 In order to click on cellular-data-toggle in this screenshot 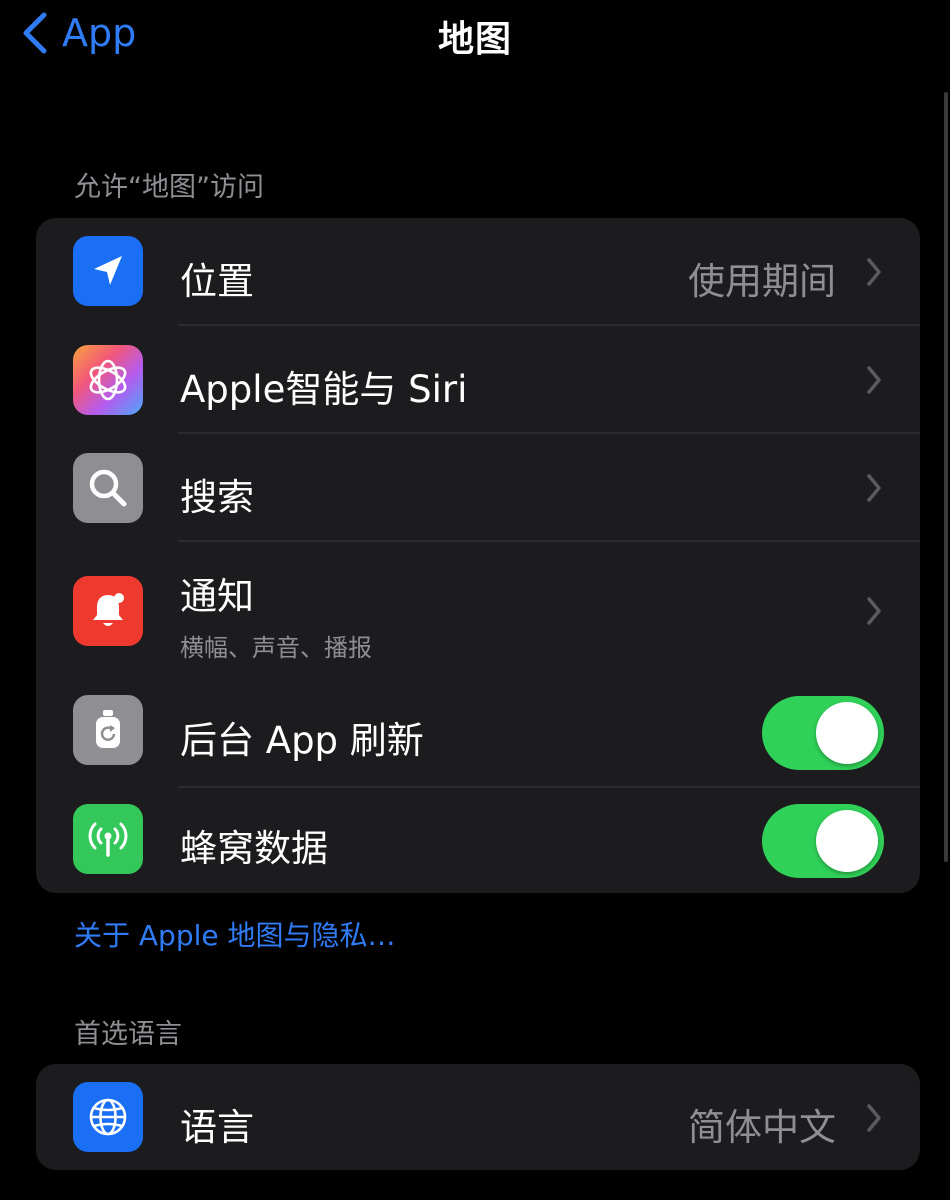, I will do `click(823, 841)`.